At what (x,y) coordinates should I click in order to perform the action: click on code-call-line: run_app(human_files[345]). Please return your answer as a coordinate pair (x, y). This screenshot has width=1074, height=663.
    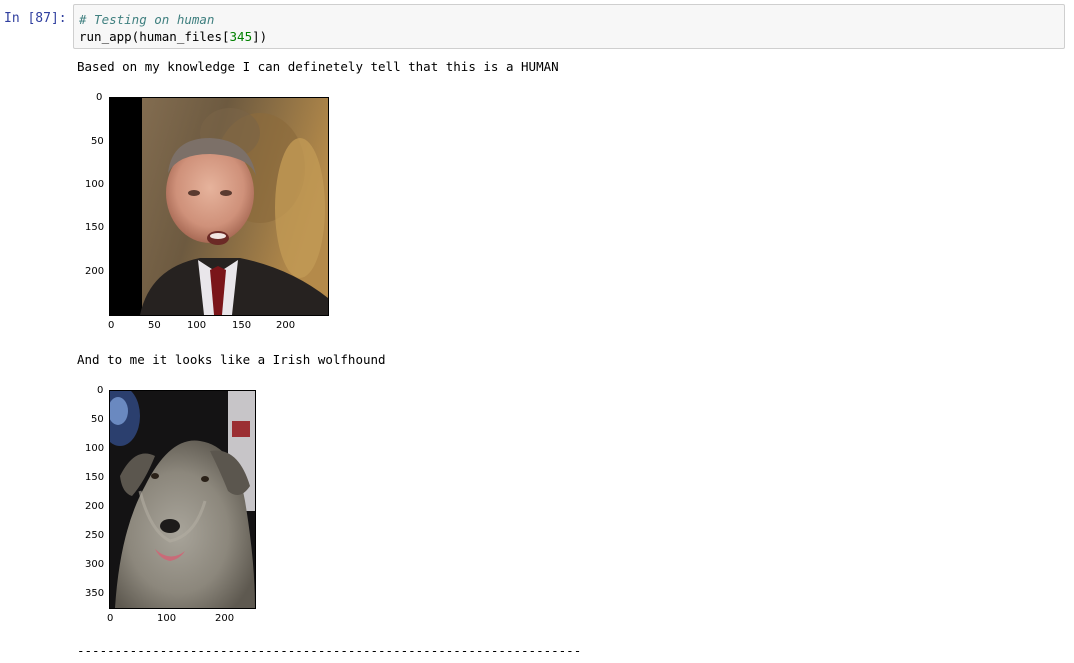
    Looking at the image, I should click on (173, 36).